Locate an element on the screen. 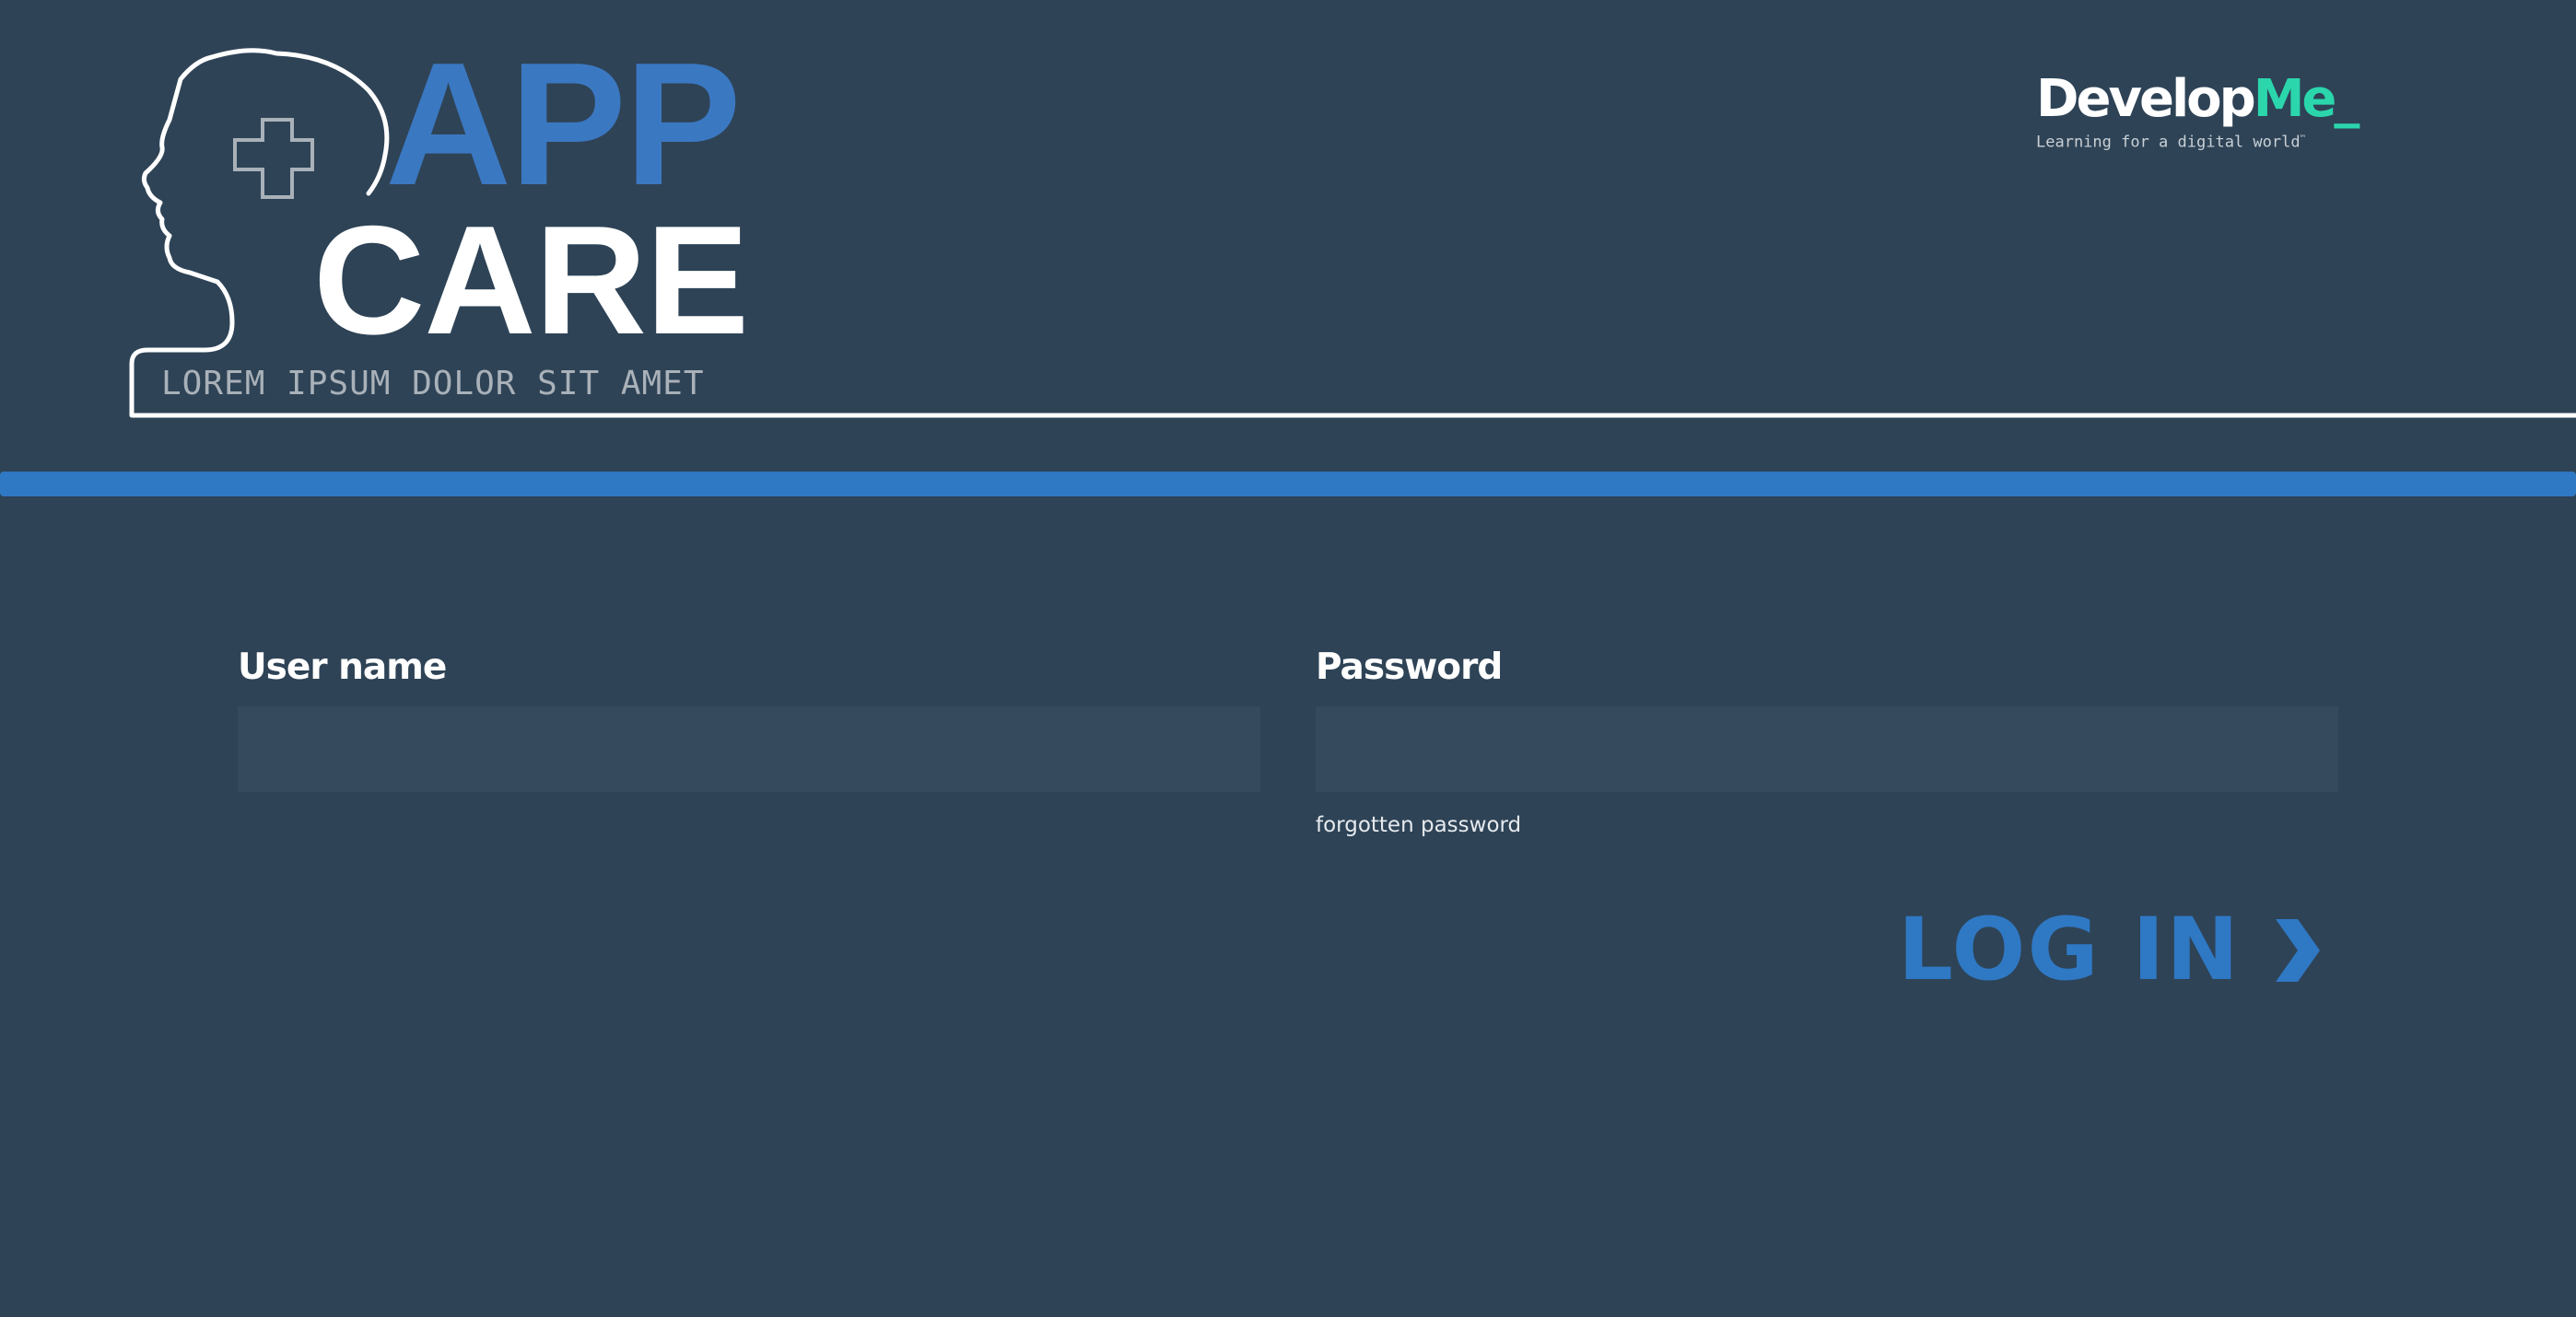  developme-brand: DevelopMe_ Learning for a digital world™ is located at coordinates (2197, 111).